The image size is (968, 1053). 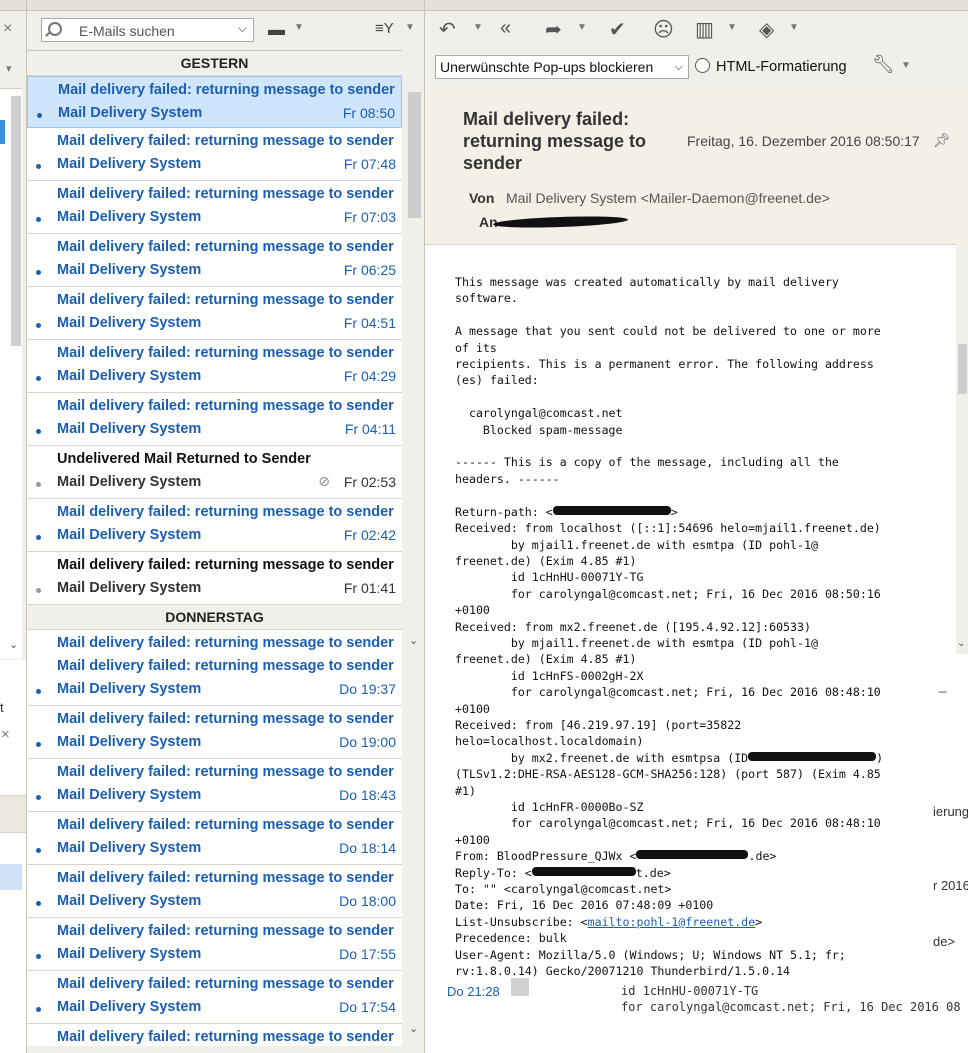 I want to click on search-input: E-Mails suchen ⌵, so click(x=147, y=30).